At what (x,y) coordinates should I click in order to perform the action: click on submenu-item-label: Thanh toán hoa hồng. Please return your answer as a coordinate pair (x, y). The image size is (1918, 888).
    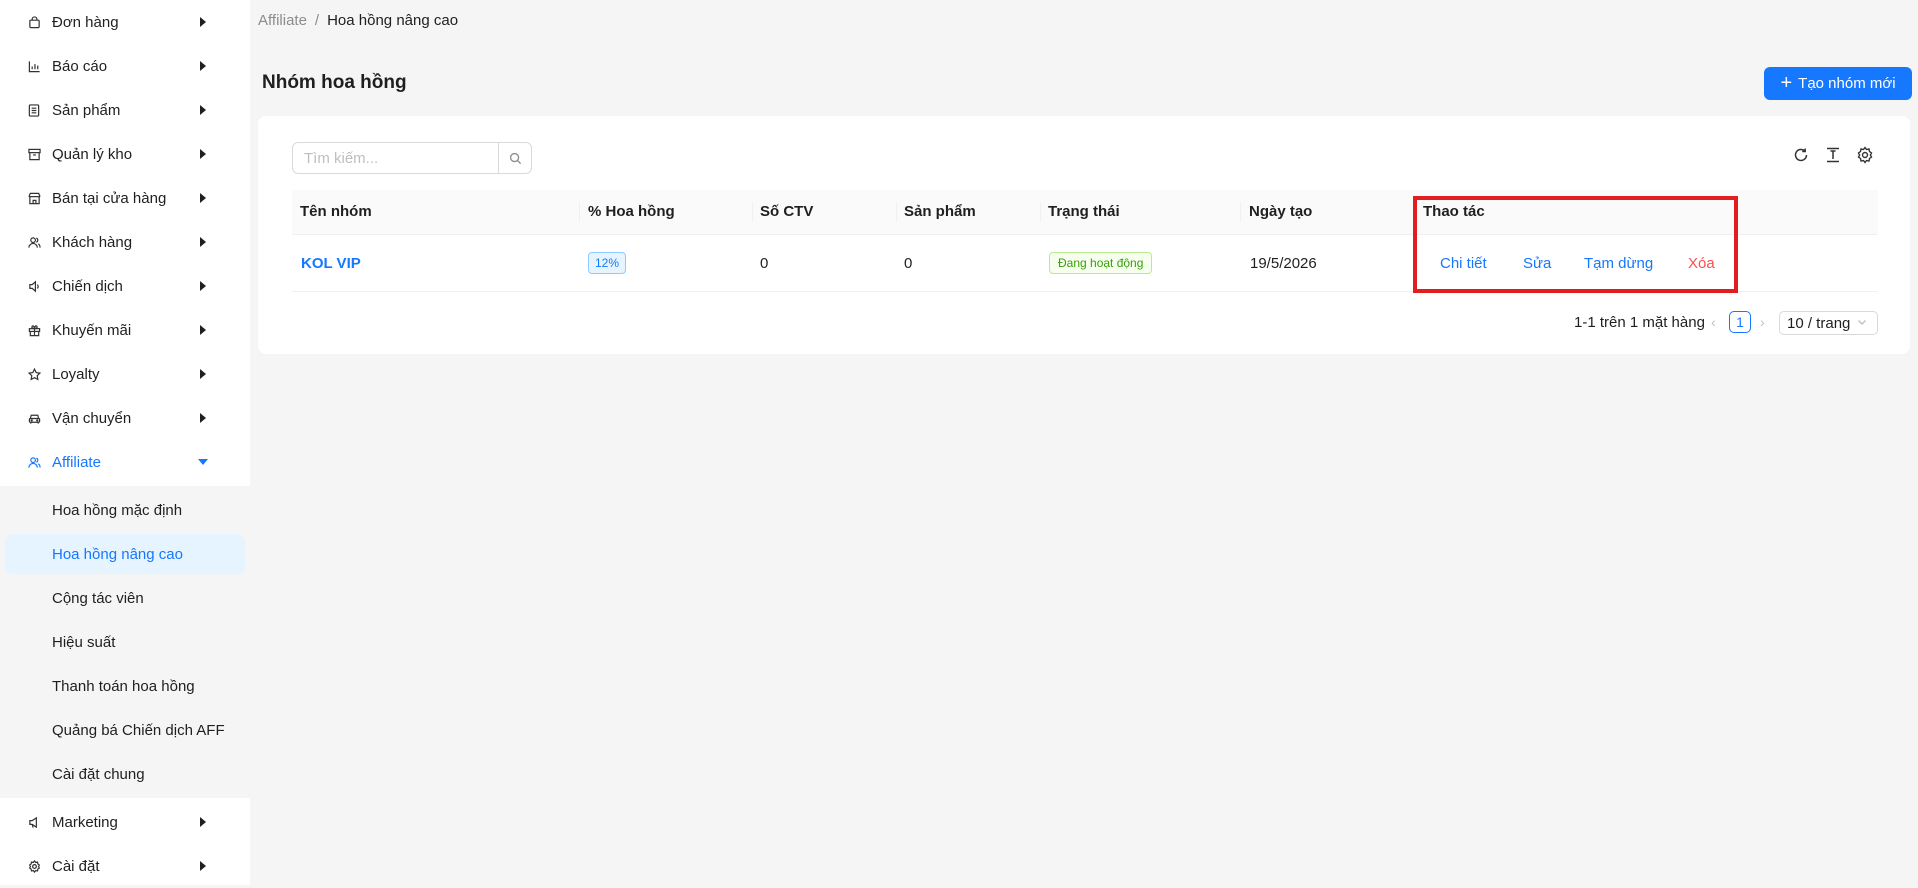
    Looking at the image, I should click on (123, 686).